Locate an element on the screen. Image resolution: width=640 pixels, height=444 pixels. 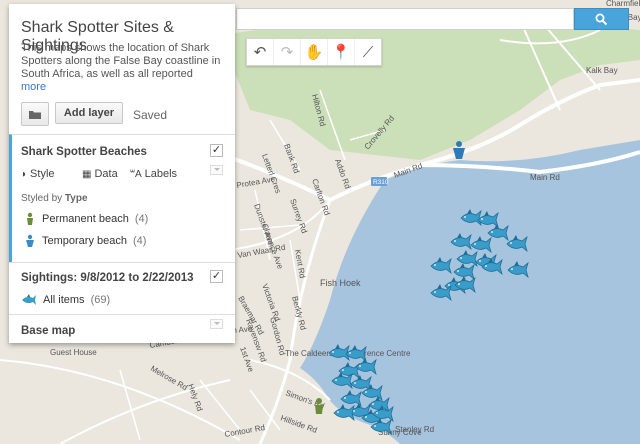
folder-icon is located at coordinates (35, 114).